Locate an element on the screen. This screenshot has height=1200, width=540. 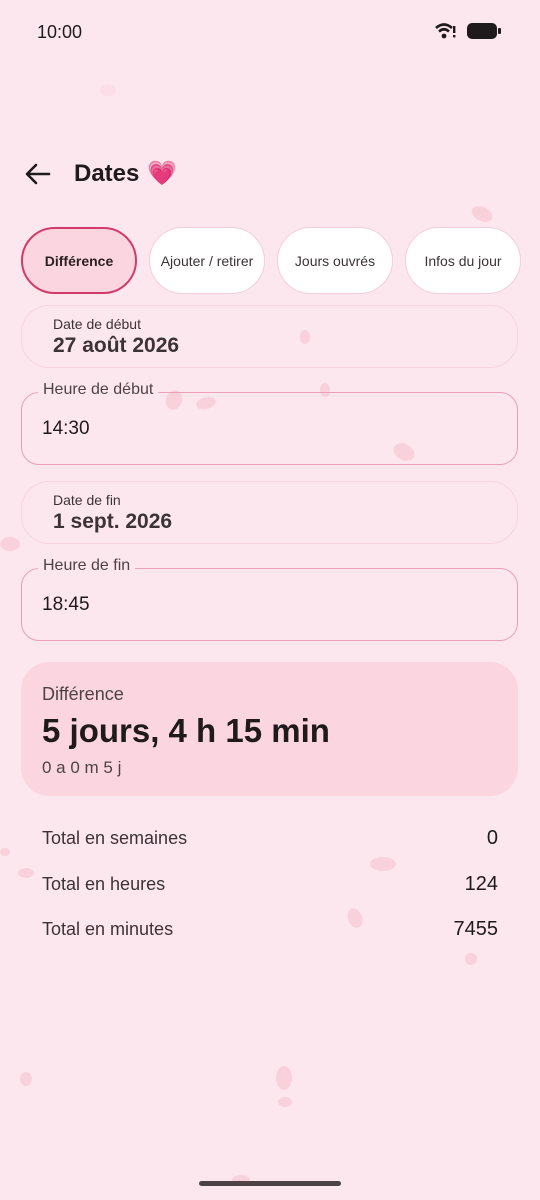
end-date-value: 1 sept. 2026 is located at coordinates (113, 521).